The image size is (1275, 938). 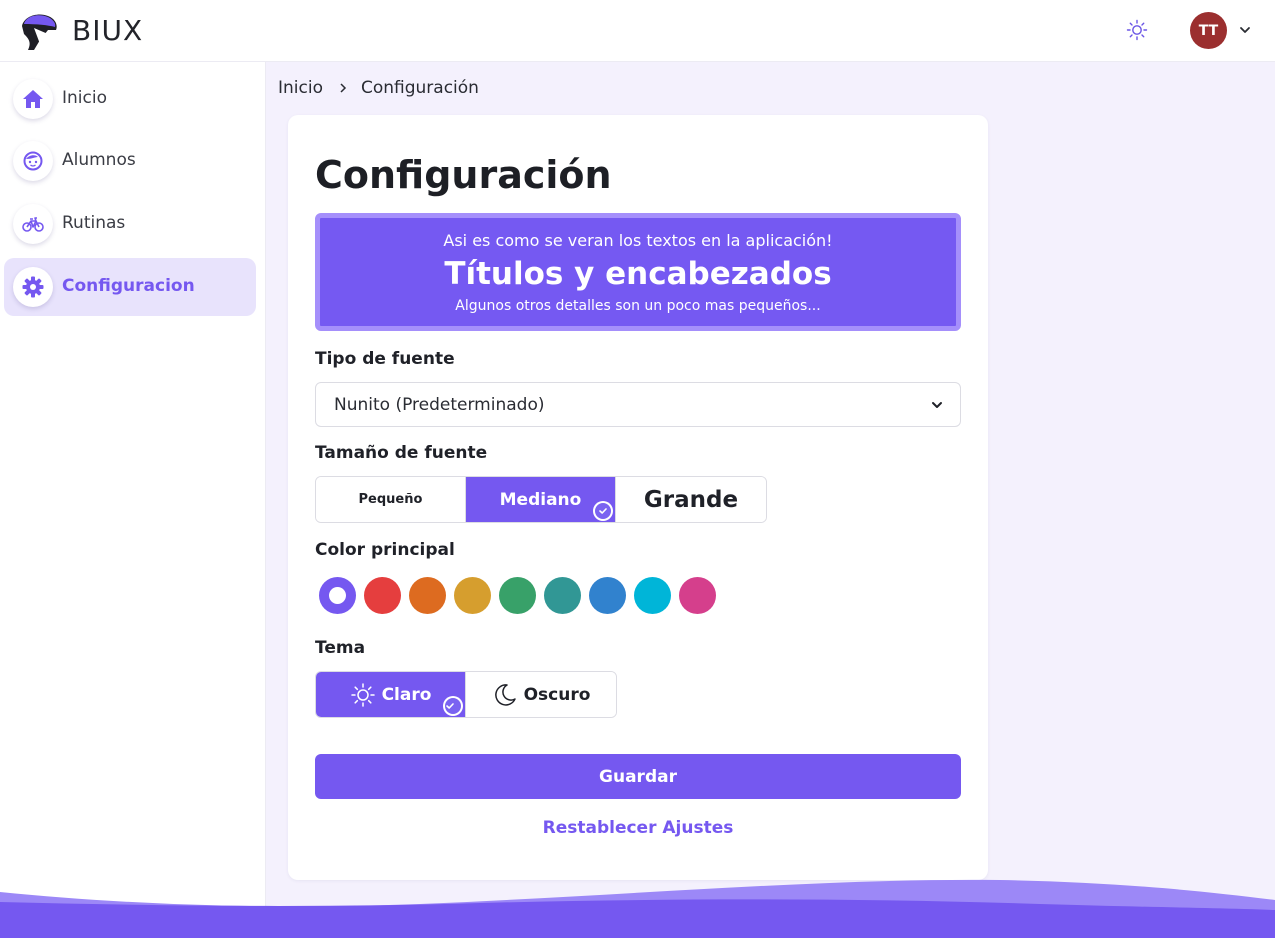 I want to click on save-button: Guardar, so click(x=638, y=776).